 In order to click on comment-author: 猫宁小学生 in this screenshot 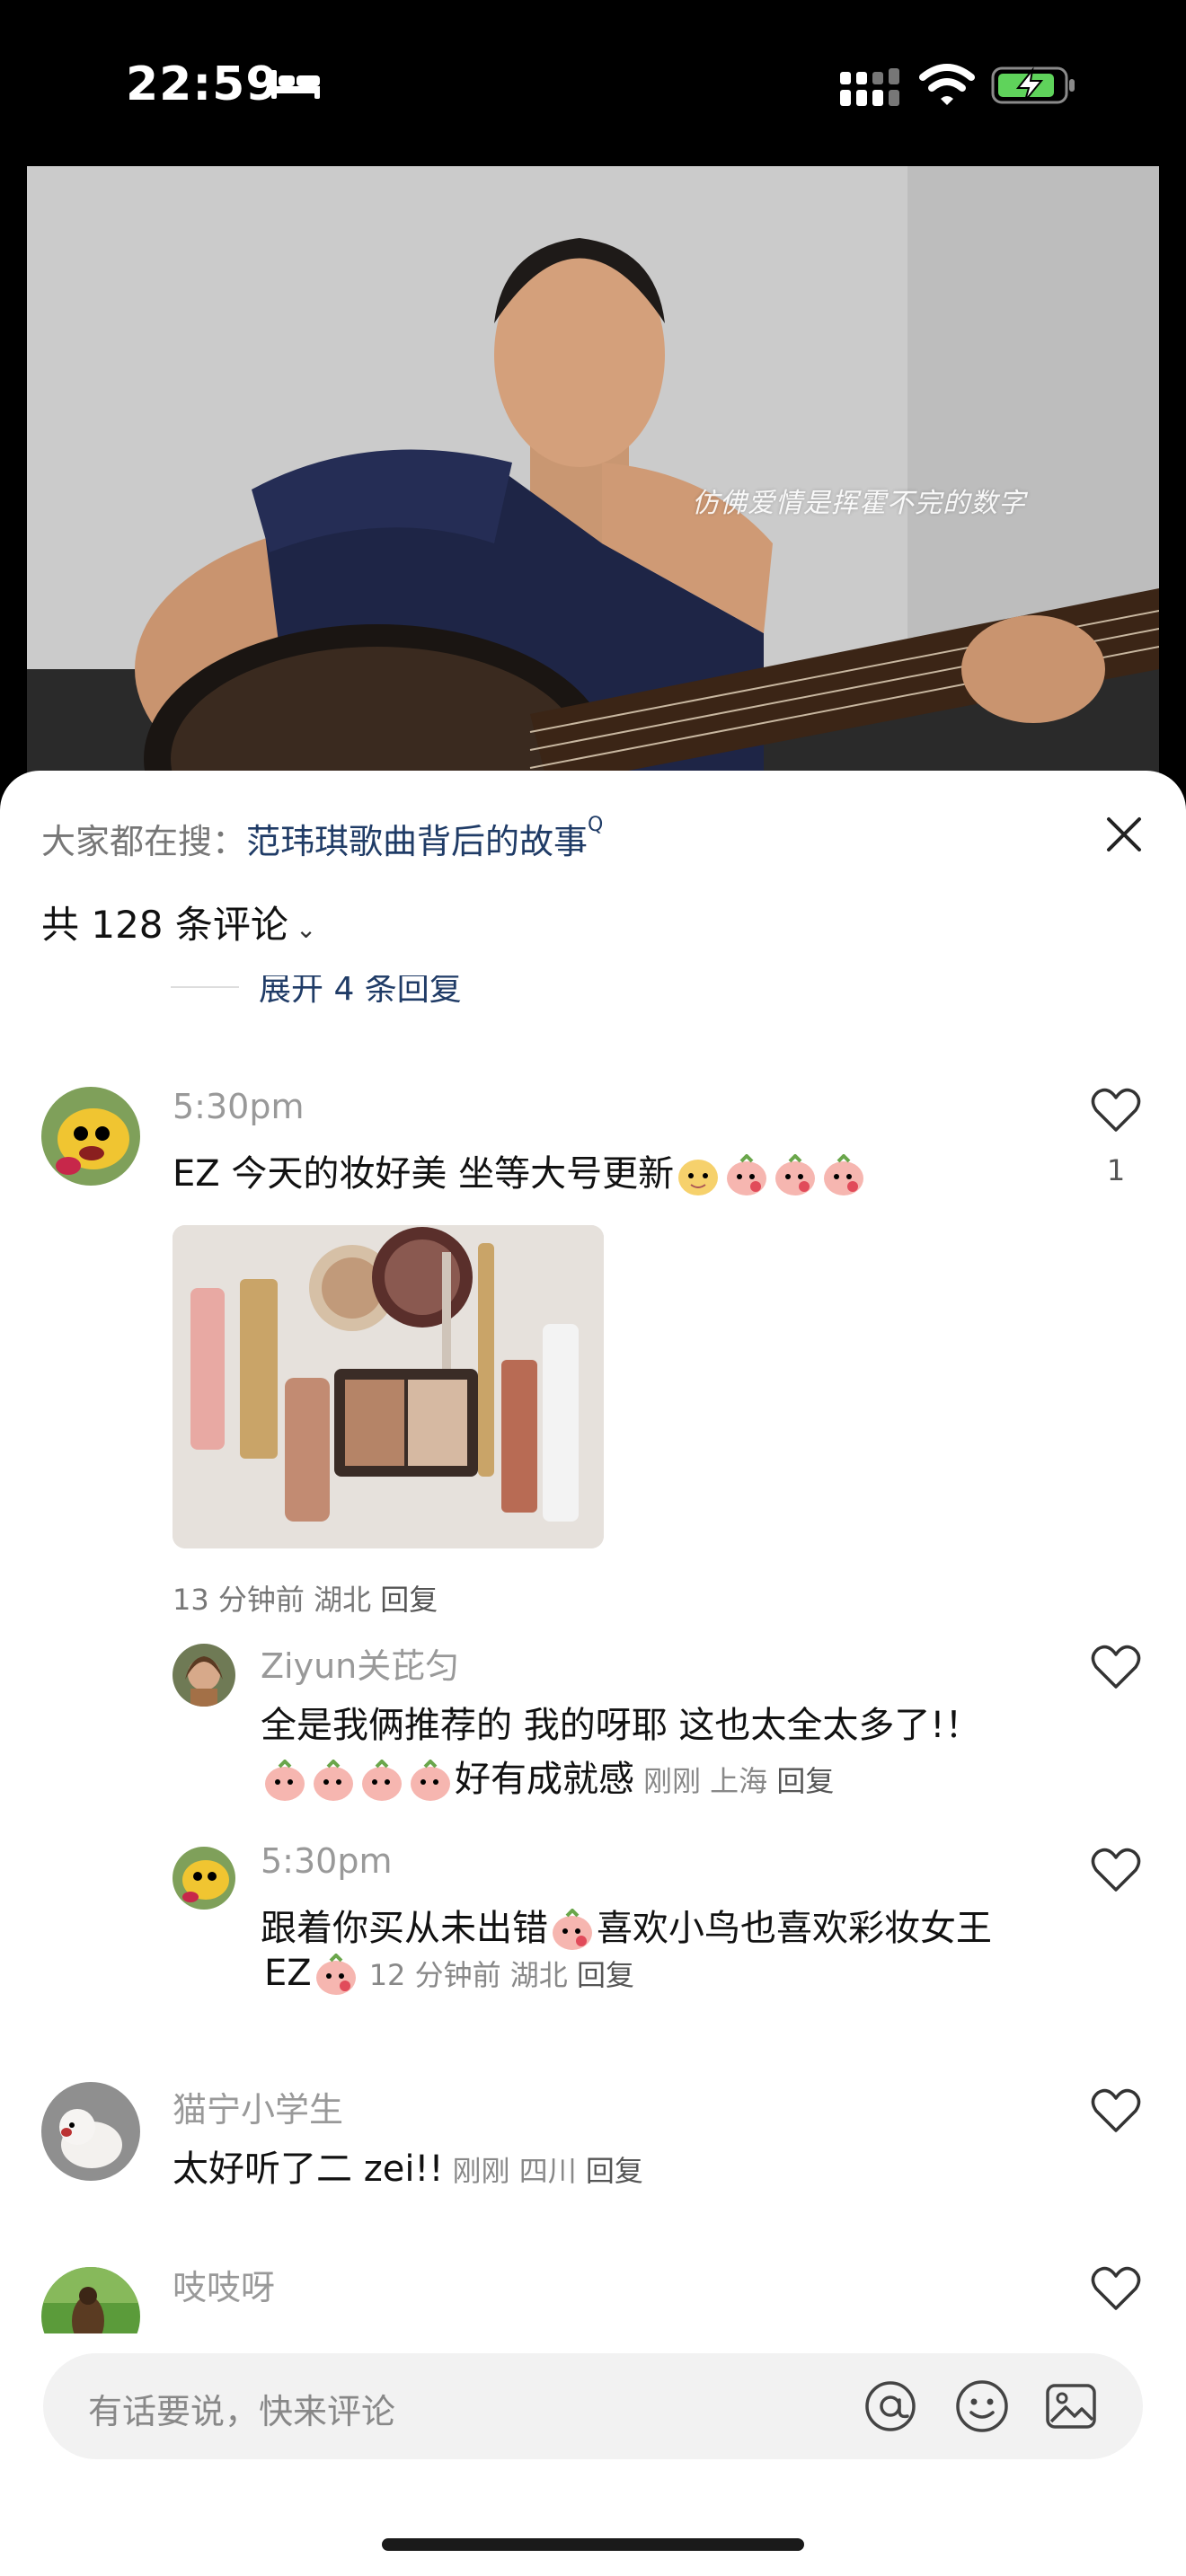, I will do `click(258, 2106)`.